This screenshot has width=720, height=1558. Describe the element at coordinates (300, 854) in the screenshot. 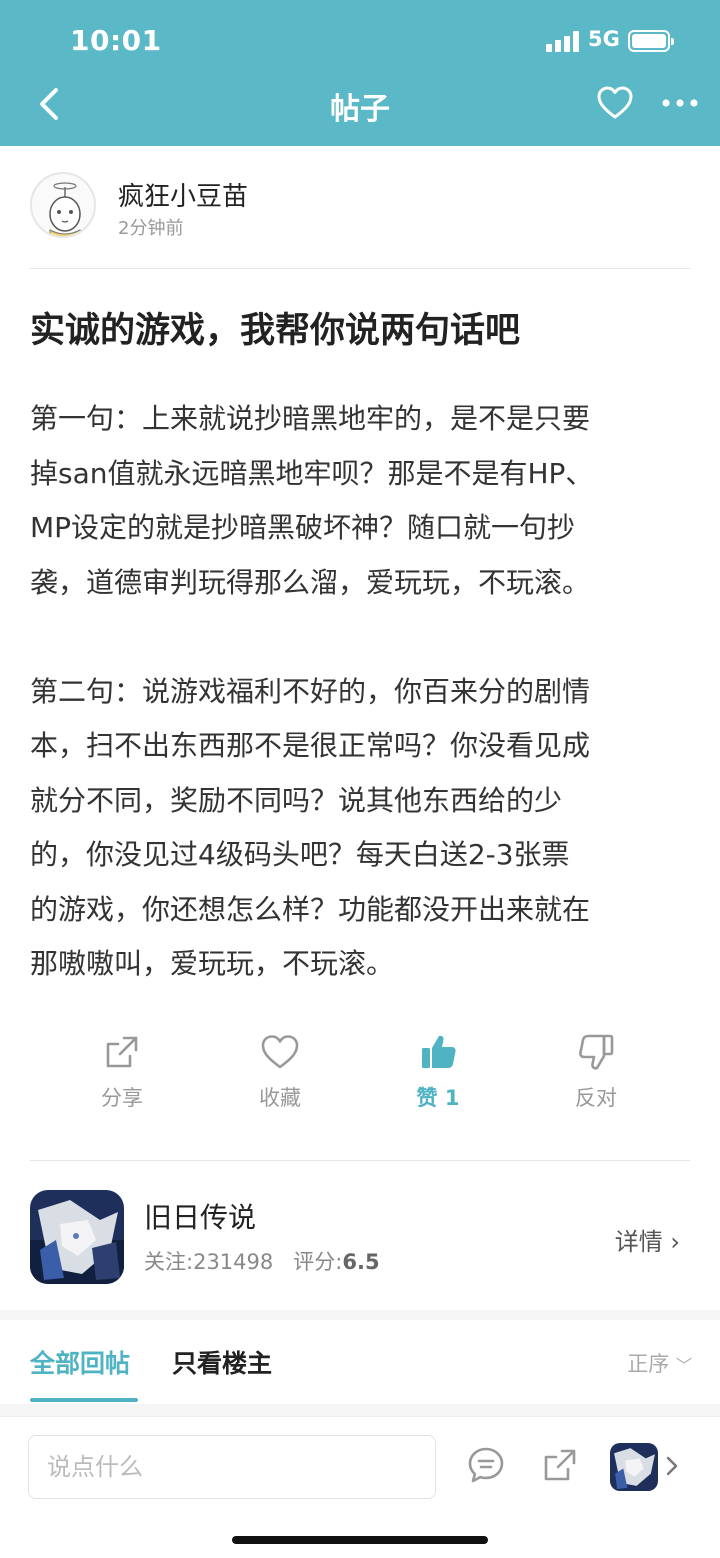

I see `post-body-line: 的，你没见过4级码头吧？每天白送2-3张票` at that location.